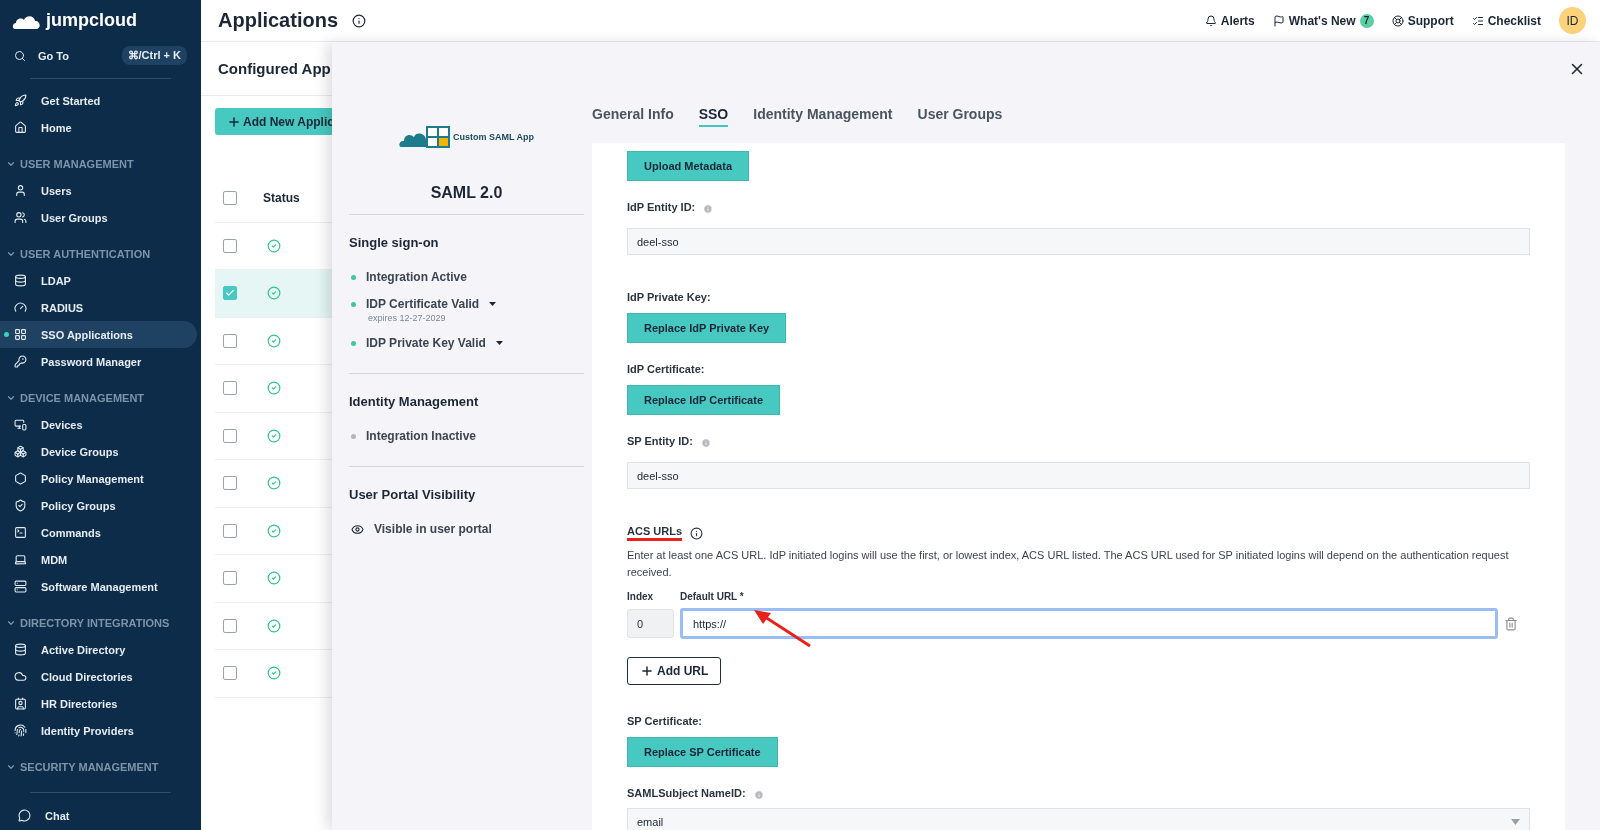 This screenshot has width=1600, height=830. Describe the element at coordinates (1323, 20) in the screenshot. I see `header-link: What's New 7` at that location.